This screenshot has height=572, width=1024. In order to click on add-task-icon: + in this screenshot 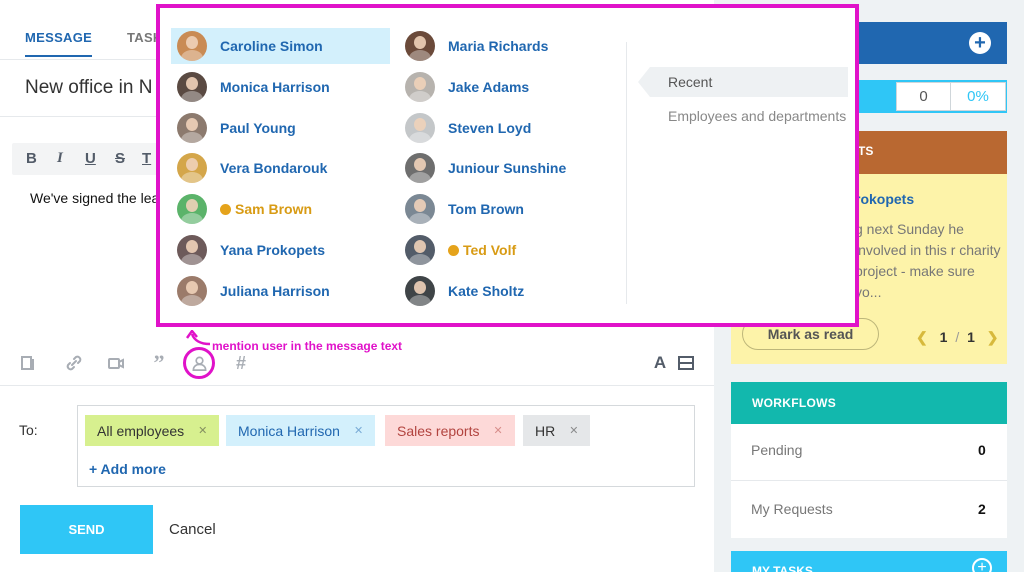, I will do `click(982, 565)`.